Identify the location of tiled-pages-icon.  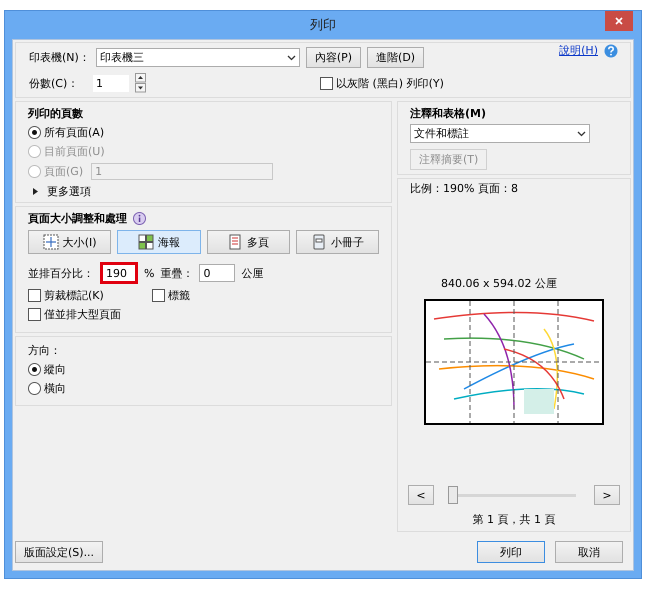
(146, 242).